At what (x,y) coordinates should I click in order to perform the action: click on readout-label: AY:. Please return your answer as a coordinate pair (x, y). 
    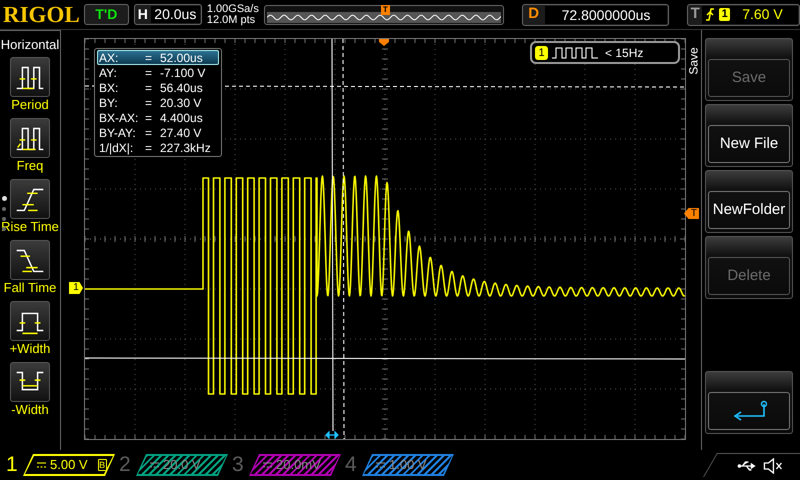
    Looking at the image, I should click on (108, 73).